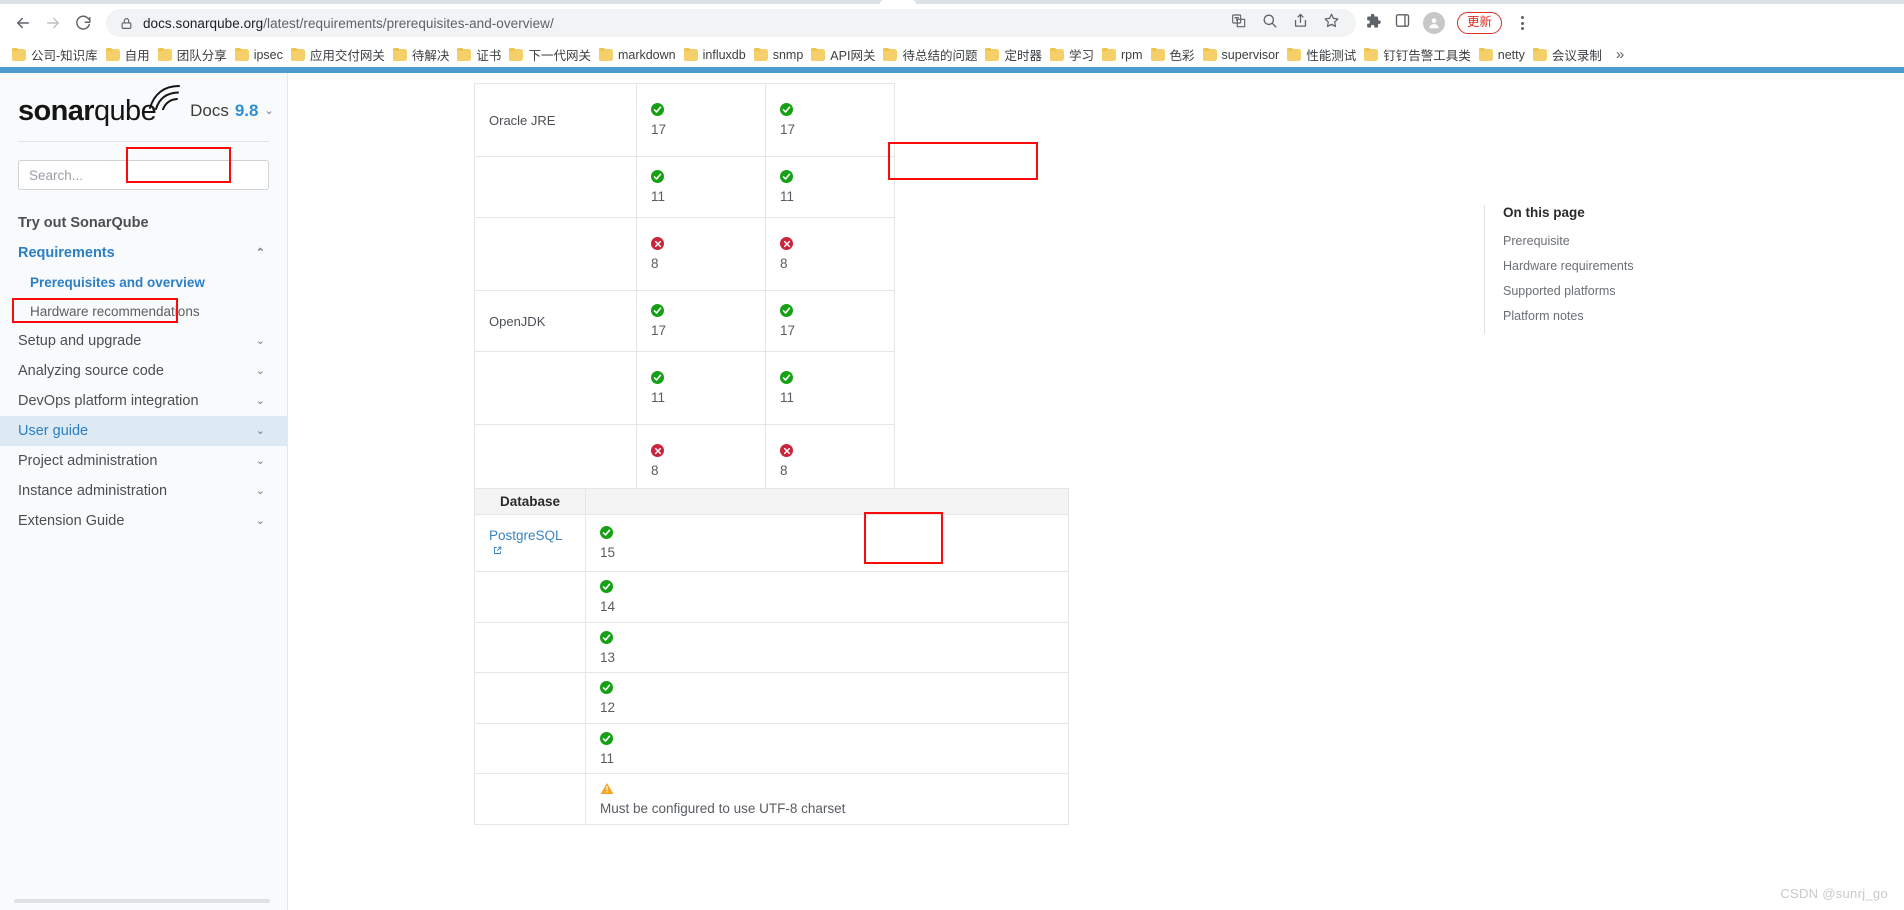  Describe the element at coordinates (56, 110) in the screenshot. I see `logo-sonar-text: sonar` at that location.